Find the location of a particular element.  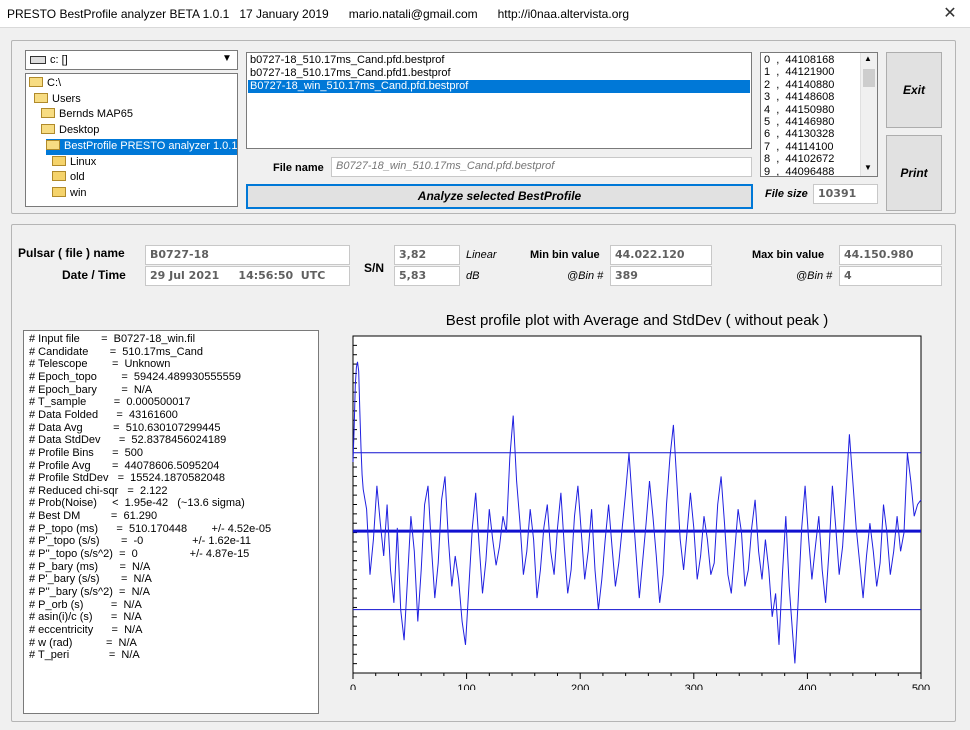

info-line: # T_peri = N/A is located at coordinates (84, 655).